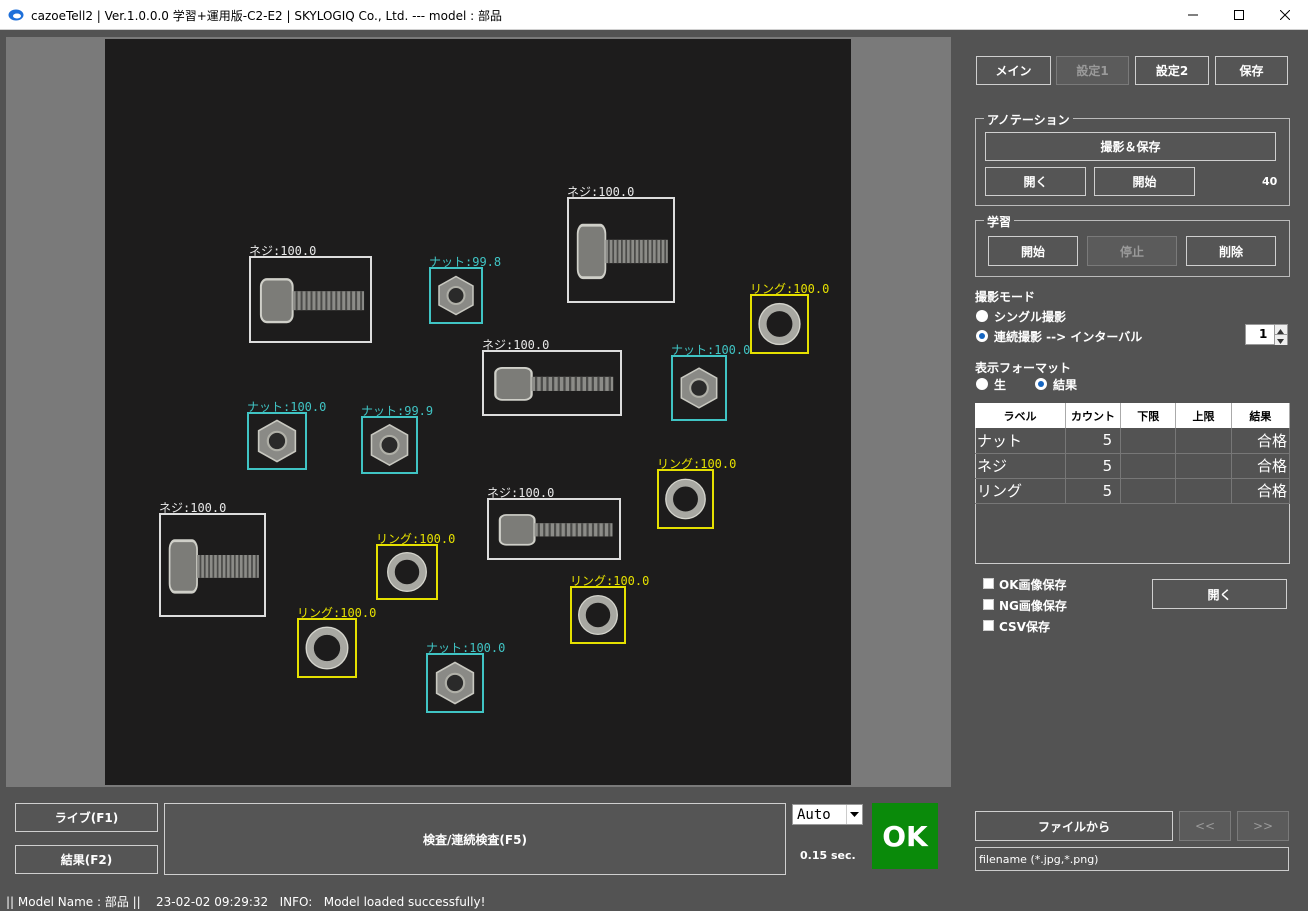 The image size is (1308, 911). What do you see at coordinates (1231, 251) in the screenshot?
I see `learning-delete-button: 削除` at bounding box center [1231, 251].